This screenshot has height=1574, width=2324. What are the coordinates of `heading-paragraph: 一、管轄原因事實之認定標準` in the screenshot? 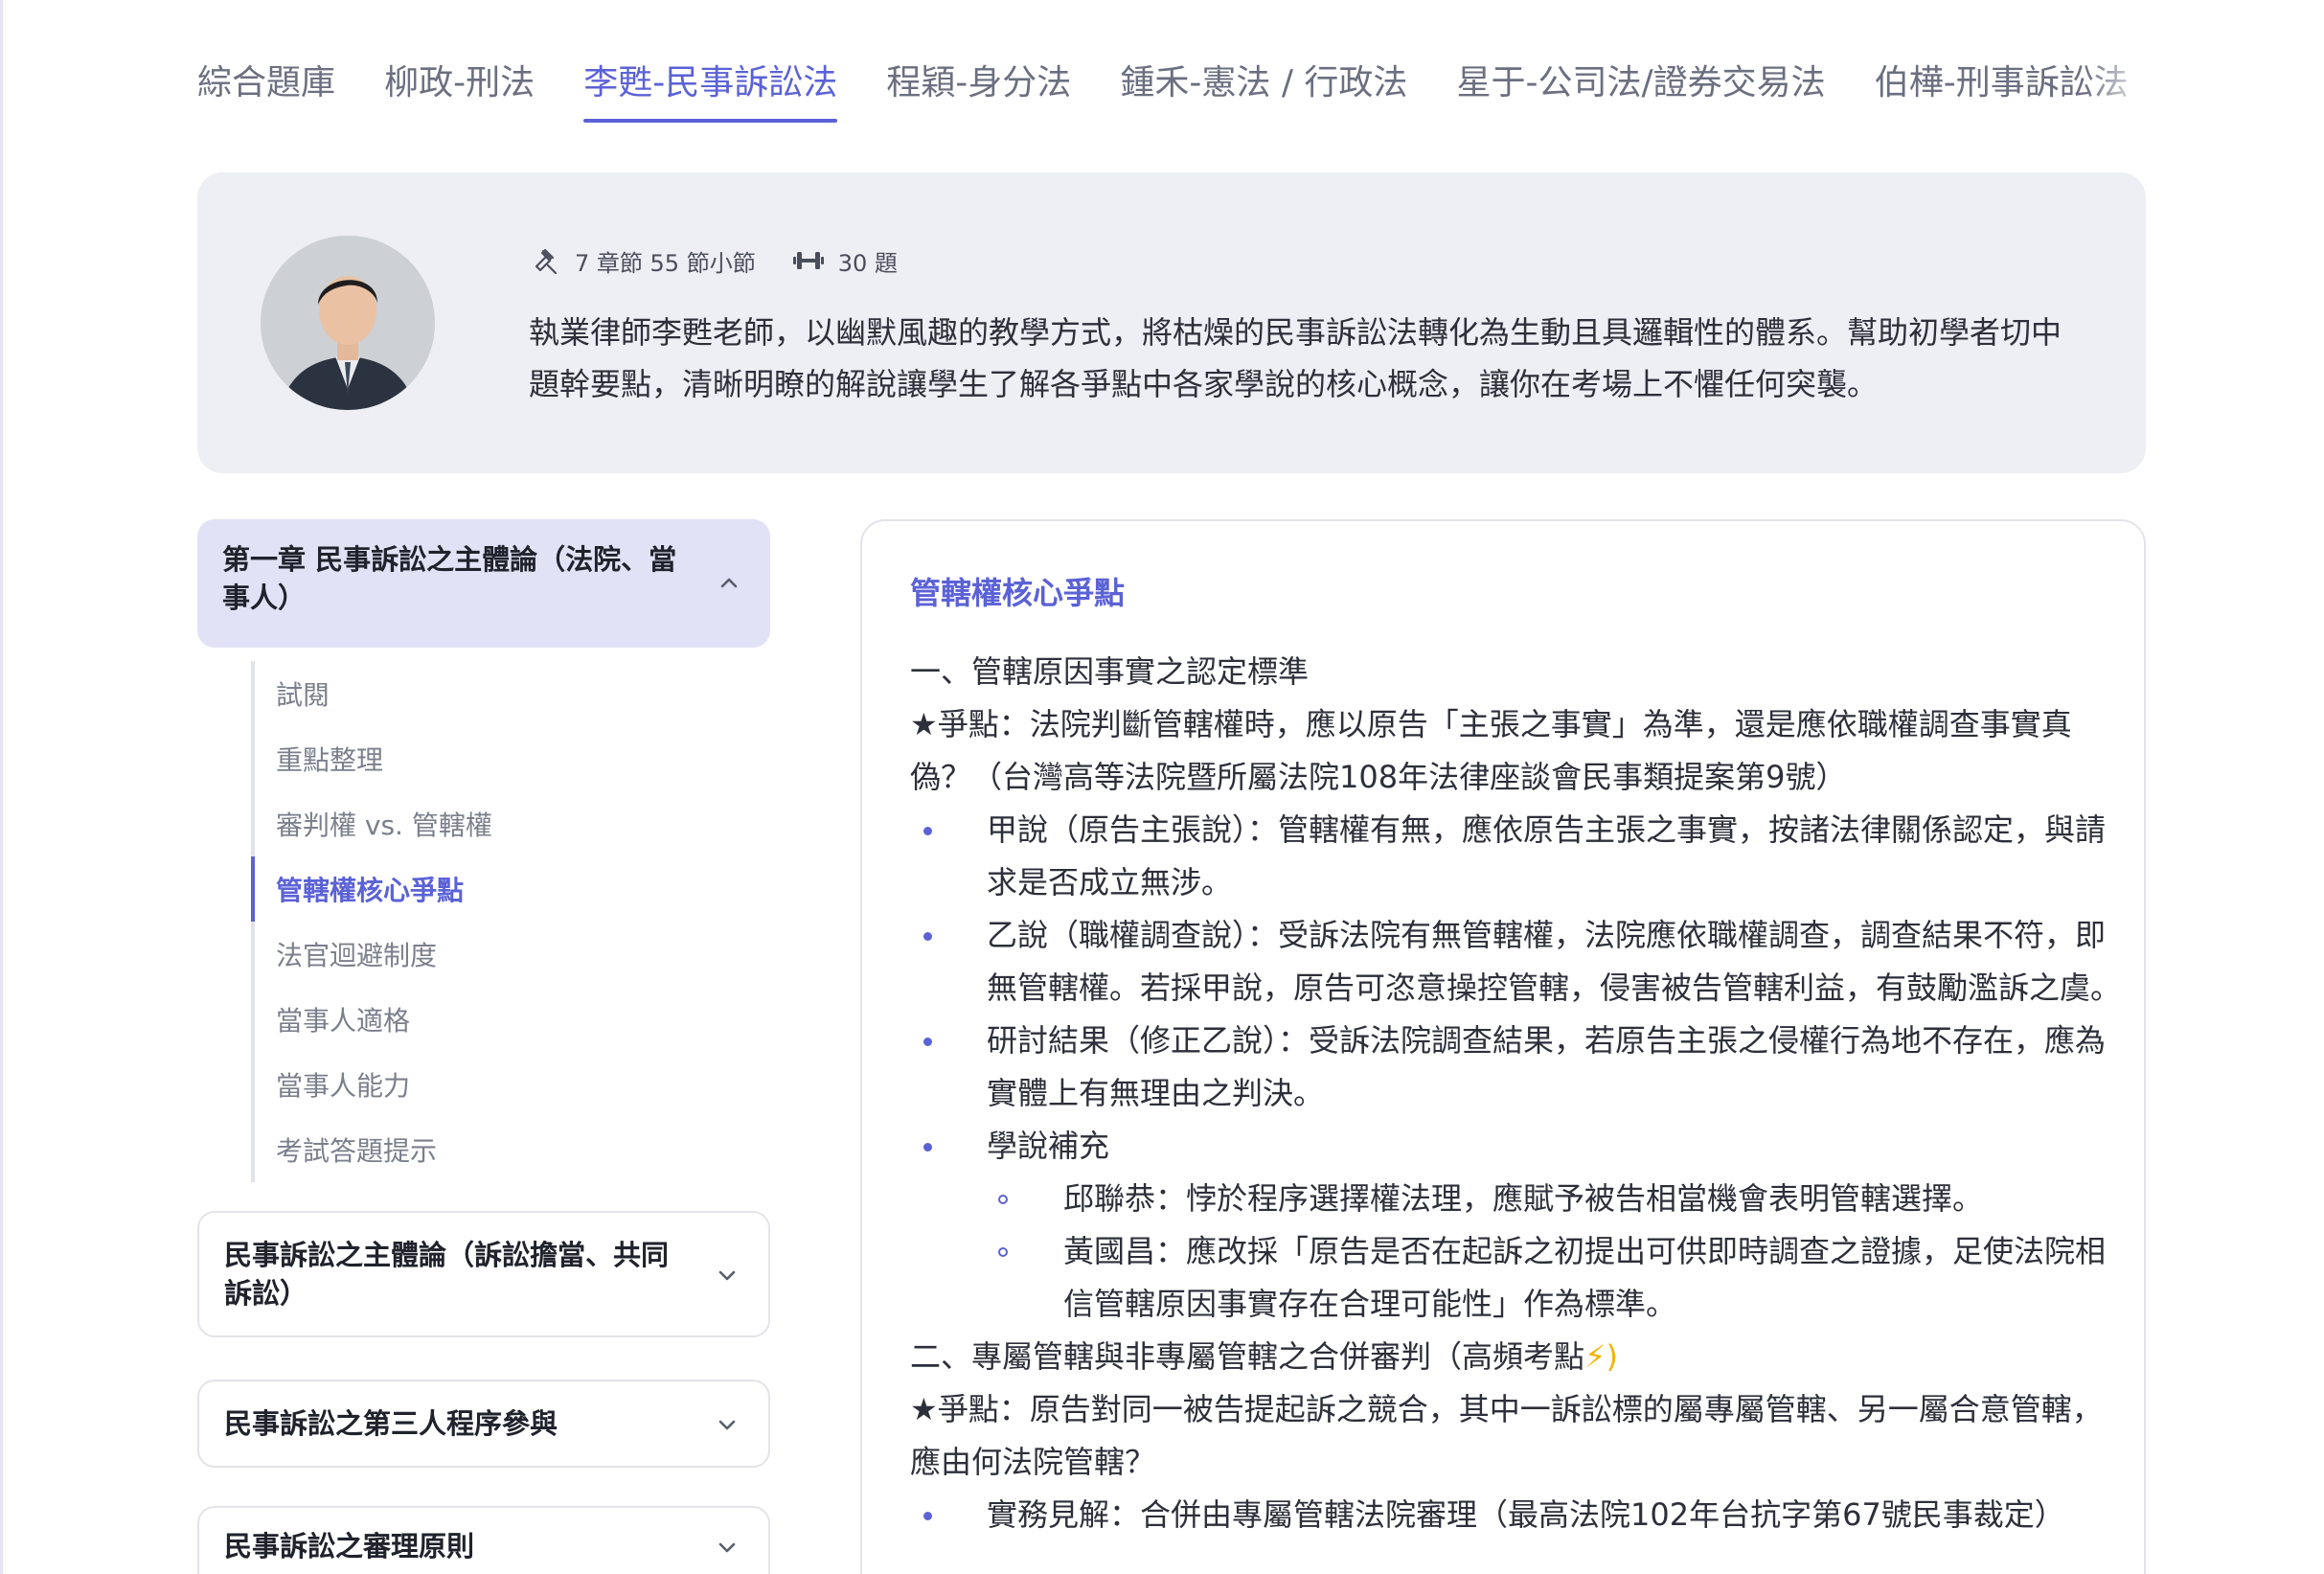 It's located at (1110, 671).